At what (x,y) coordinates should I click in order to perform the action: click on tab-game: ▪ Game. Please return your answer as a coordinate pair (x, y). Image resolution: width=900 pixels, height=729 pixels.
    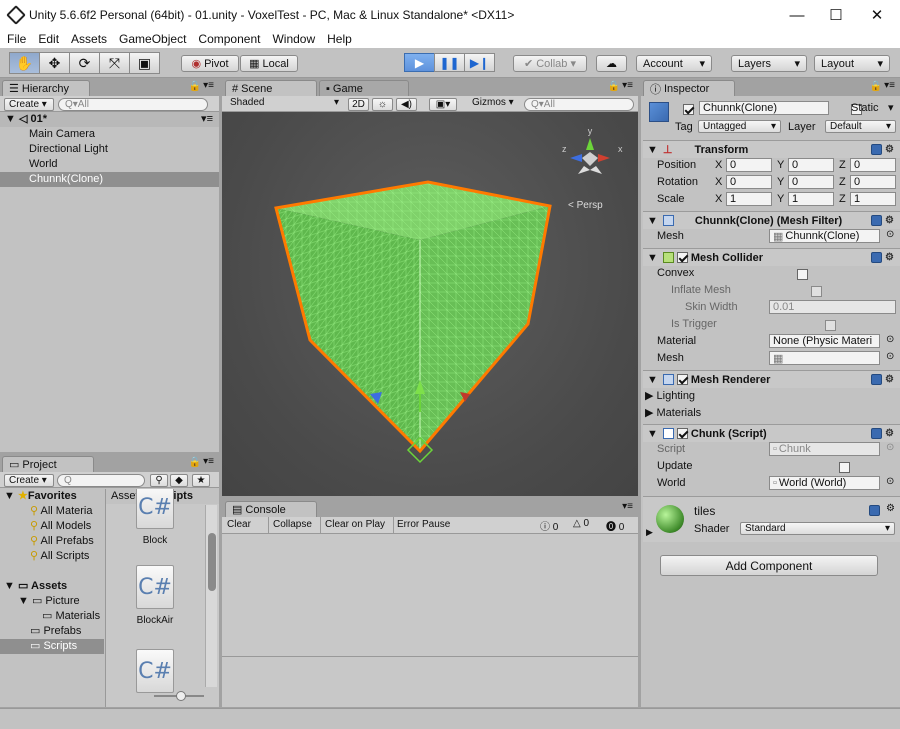
    Looking at the image, I should click on (364, 88).